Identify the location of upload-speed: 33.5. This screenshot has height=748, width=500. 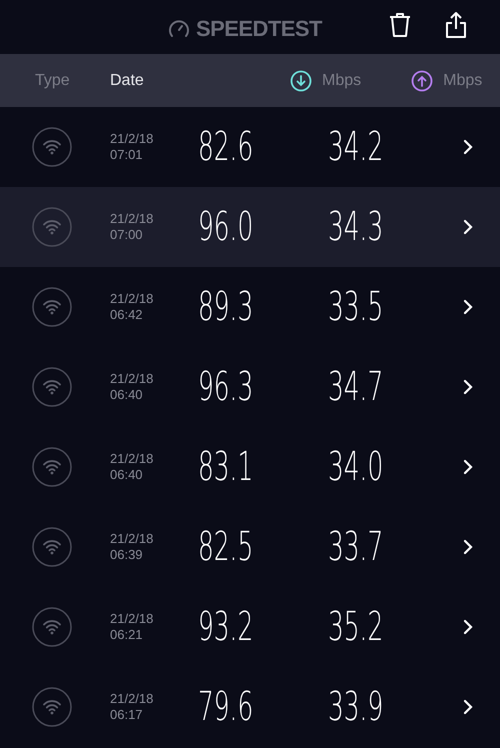
(356, 306).